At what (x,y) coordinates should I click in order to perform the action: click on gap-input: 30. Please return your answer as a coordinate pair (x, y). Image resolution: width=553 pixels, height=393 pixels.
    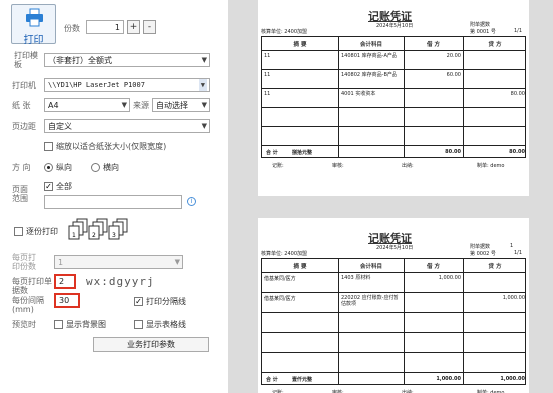
    Looking at the image, I should click on (67, 300).